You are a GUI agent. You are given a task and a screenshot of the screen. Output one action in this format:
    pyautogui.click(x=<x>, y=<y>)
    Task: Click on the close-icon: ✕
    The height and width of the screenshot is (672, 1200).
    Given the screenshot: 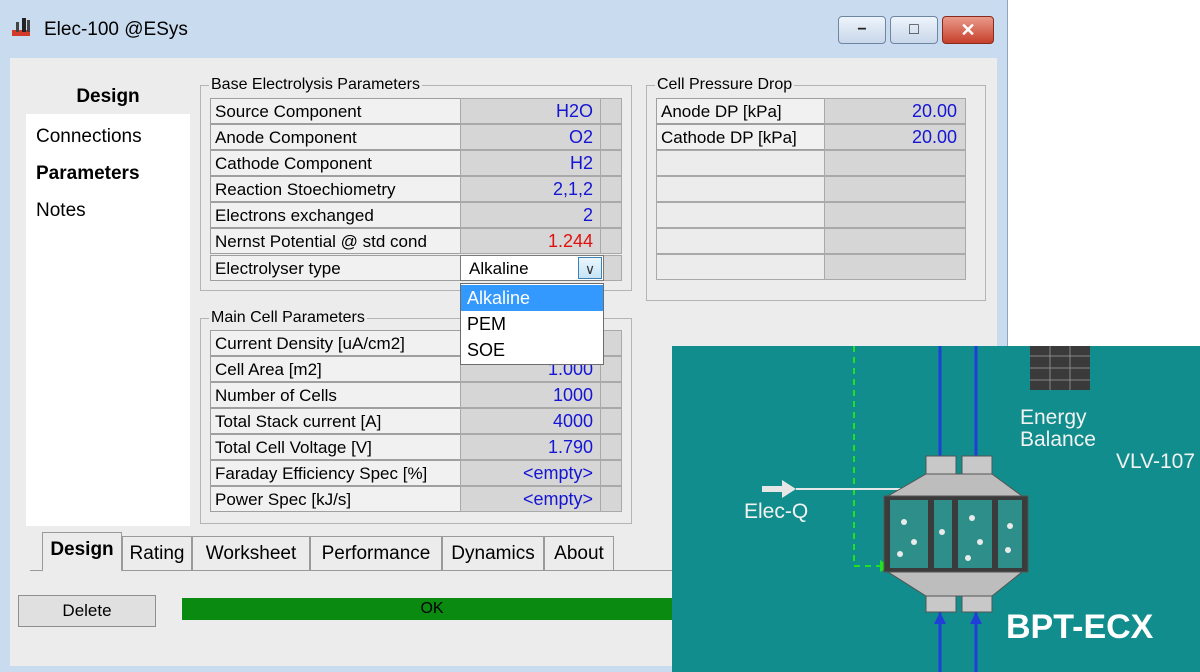 What is the action you would take?
    pyautogui.click(x=968, y=30)
    